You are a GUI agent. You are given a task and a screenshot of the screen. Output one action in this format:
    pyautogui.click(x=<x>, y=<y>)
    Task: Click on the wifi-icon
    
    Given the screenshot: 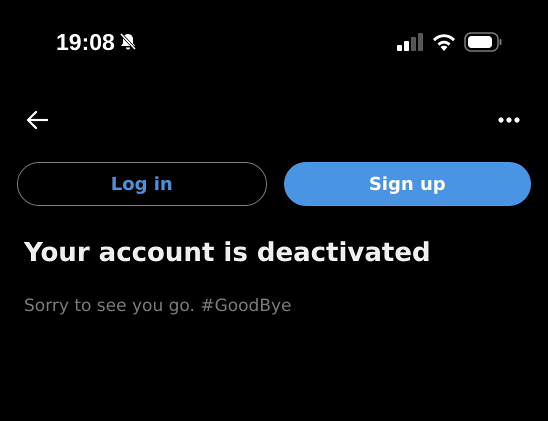 What is the action you would take?
    pyautogui.click(x=444, y=42)
    